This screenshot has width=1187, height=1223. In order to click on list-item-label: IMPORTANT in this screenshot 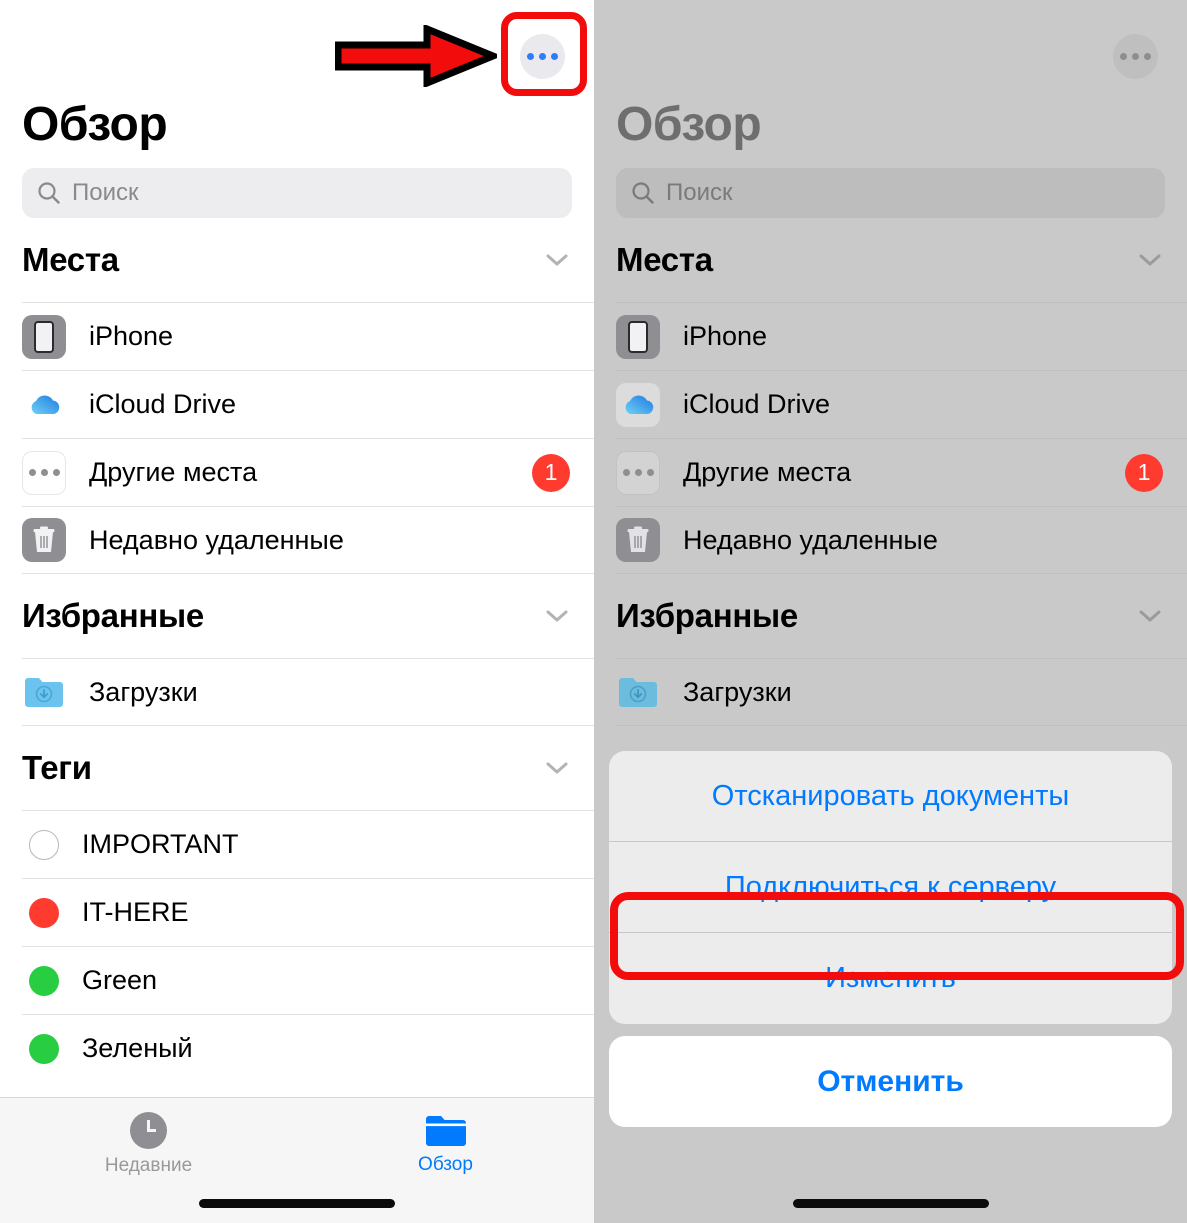, I will do `click(160, 844)`.